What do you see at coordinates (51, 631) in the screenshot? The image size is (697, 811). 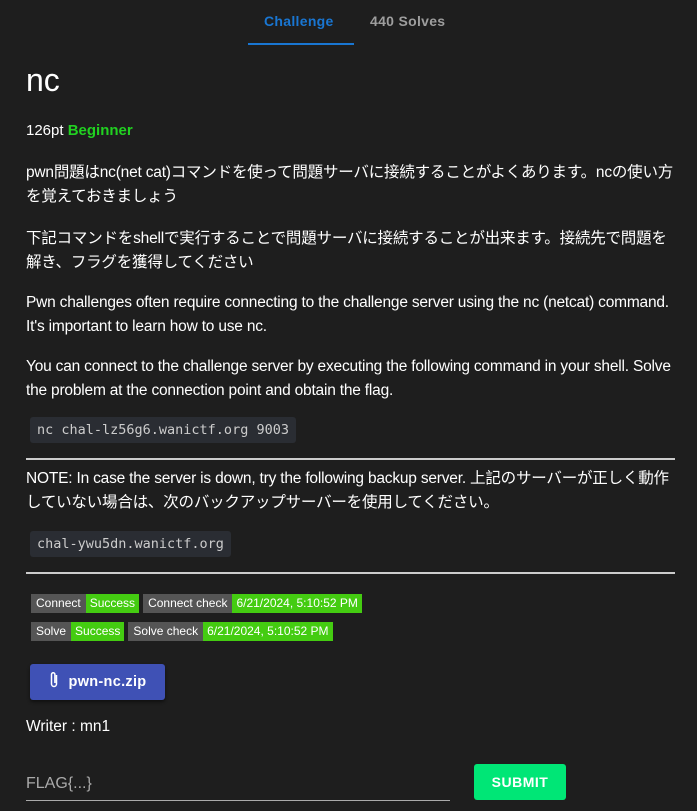 I see `badge-key: Solve` at bounding box center [51, 631].